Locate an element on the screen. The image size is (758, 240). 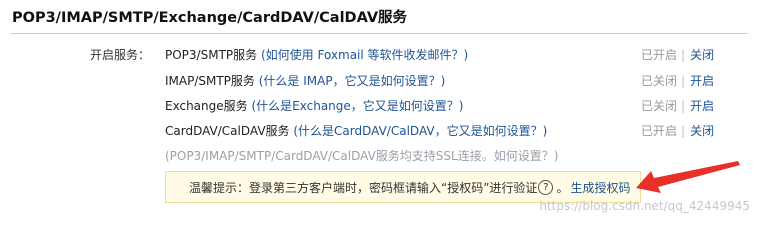
tip-period: 。 is located at coordinates (562, 187).